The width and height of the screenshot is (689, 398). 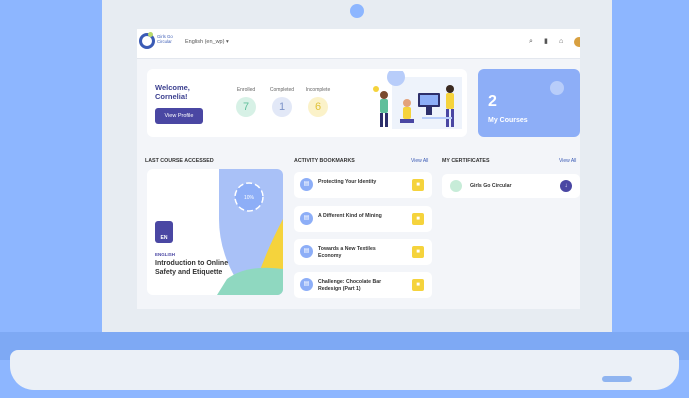 What do you see at coordinates (456, 186) in the screenshot?
I see `certificate-icon` at bounding box center [456, 186].